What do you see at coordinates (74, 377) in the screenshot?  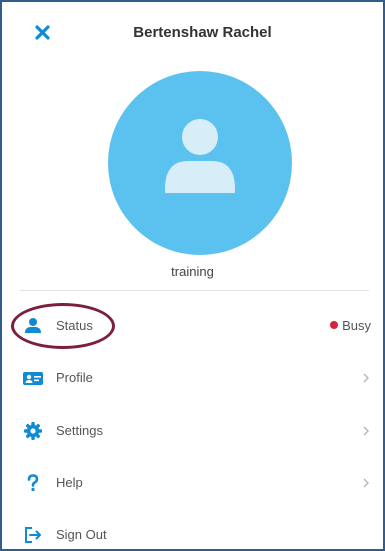 I see `menu-item-label: Profile` at bounding box center [74, 377].